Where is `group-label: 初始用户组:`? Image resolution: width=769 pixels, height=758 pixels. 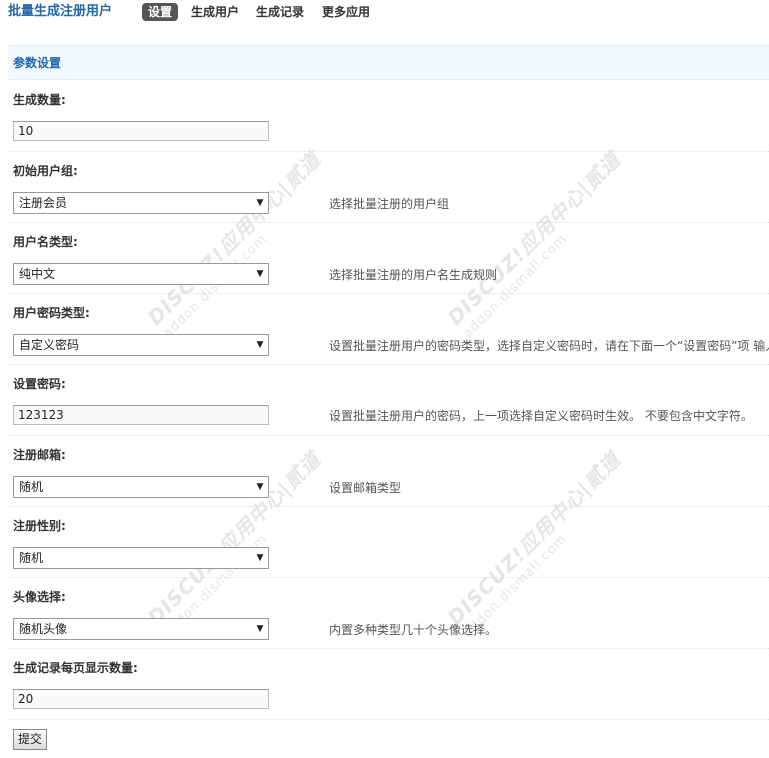
group-label: 初始用户组: is located at coordinates (45, 171).